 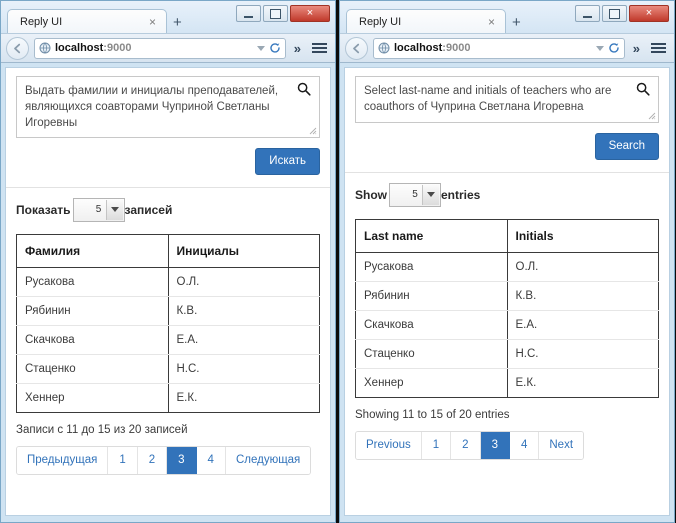 What do you see at coordinates (430, 194) in the screenshot?
I see `chevron-down-icon` at bounding box center [430, 194].